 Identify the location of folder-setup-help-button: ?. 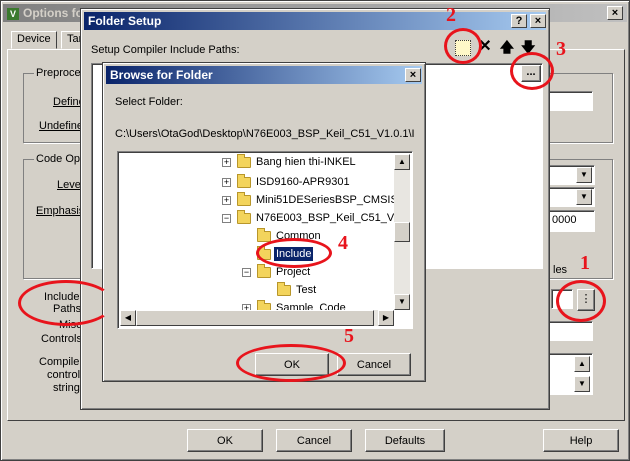
(519, 21).